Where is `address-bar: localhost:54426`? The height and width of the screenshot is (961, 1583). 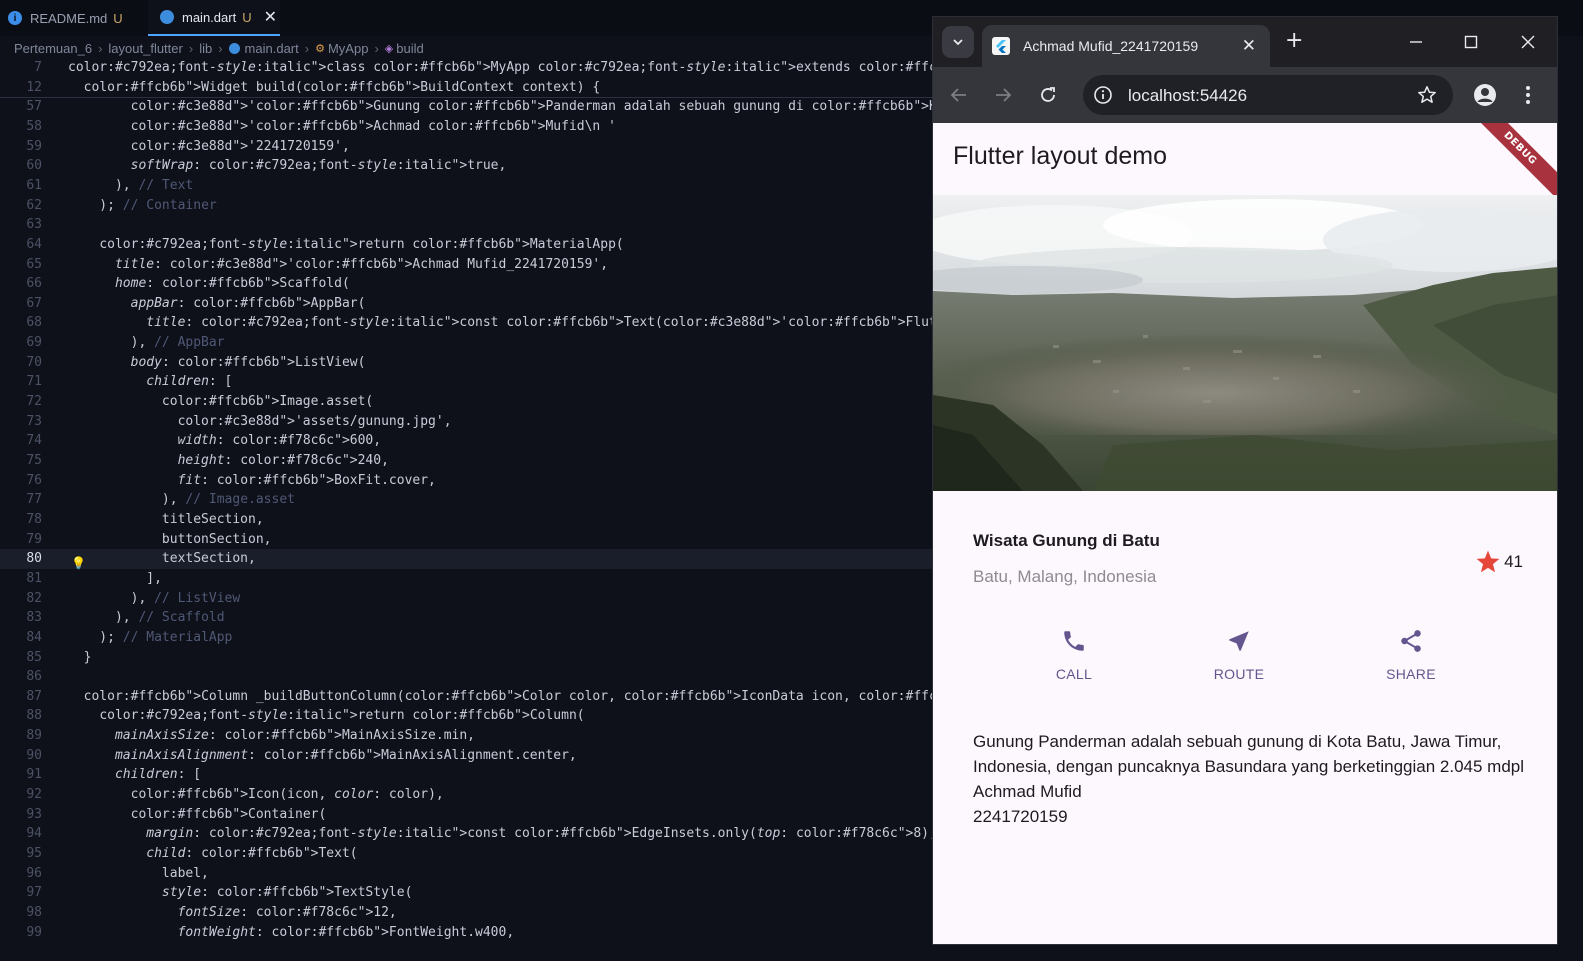 address-bar: localhost:54426 is located at coordinates (1268, 95).